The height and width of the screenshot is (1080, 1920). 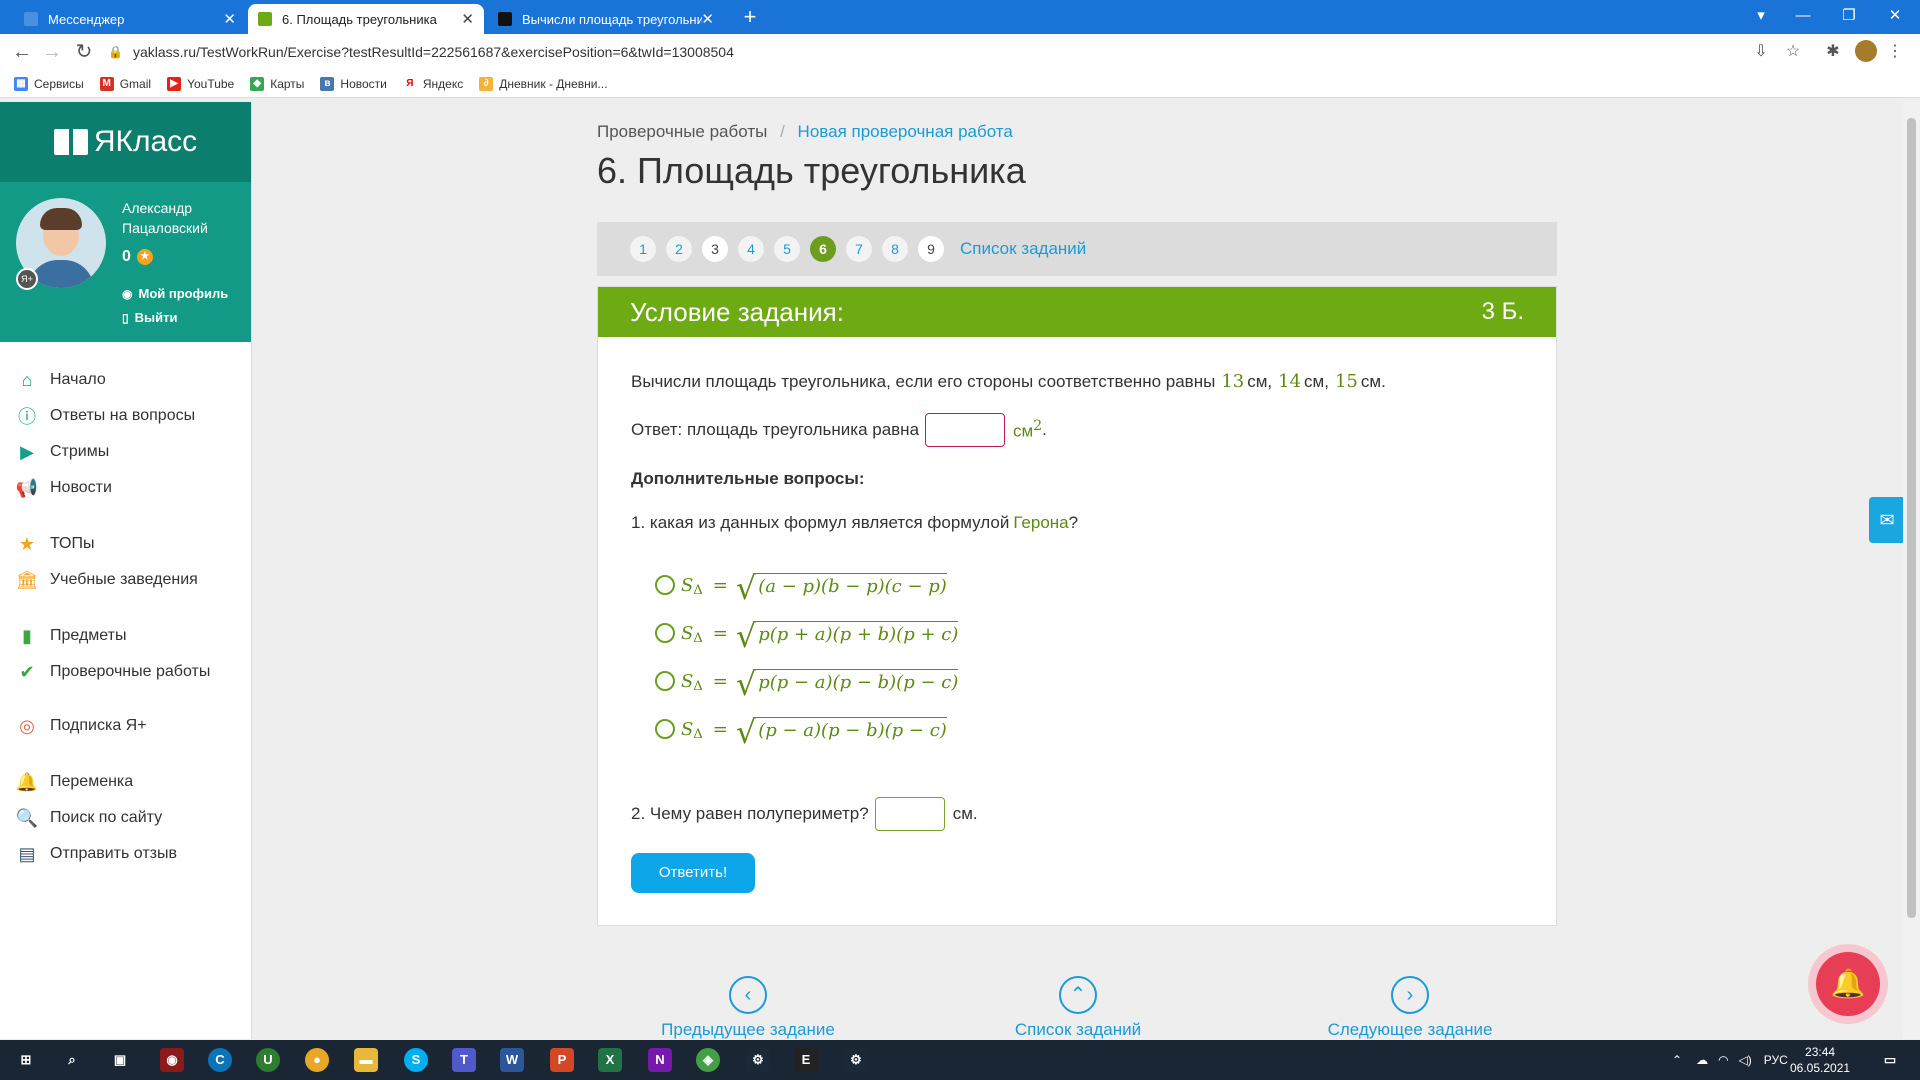 What do you see at coordinates (693, 873) in the screenshot?
I see `submit-answer-button: Ответить!` at bounding box center [693, 873].